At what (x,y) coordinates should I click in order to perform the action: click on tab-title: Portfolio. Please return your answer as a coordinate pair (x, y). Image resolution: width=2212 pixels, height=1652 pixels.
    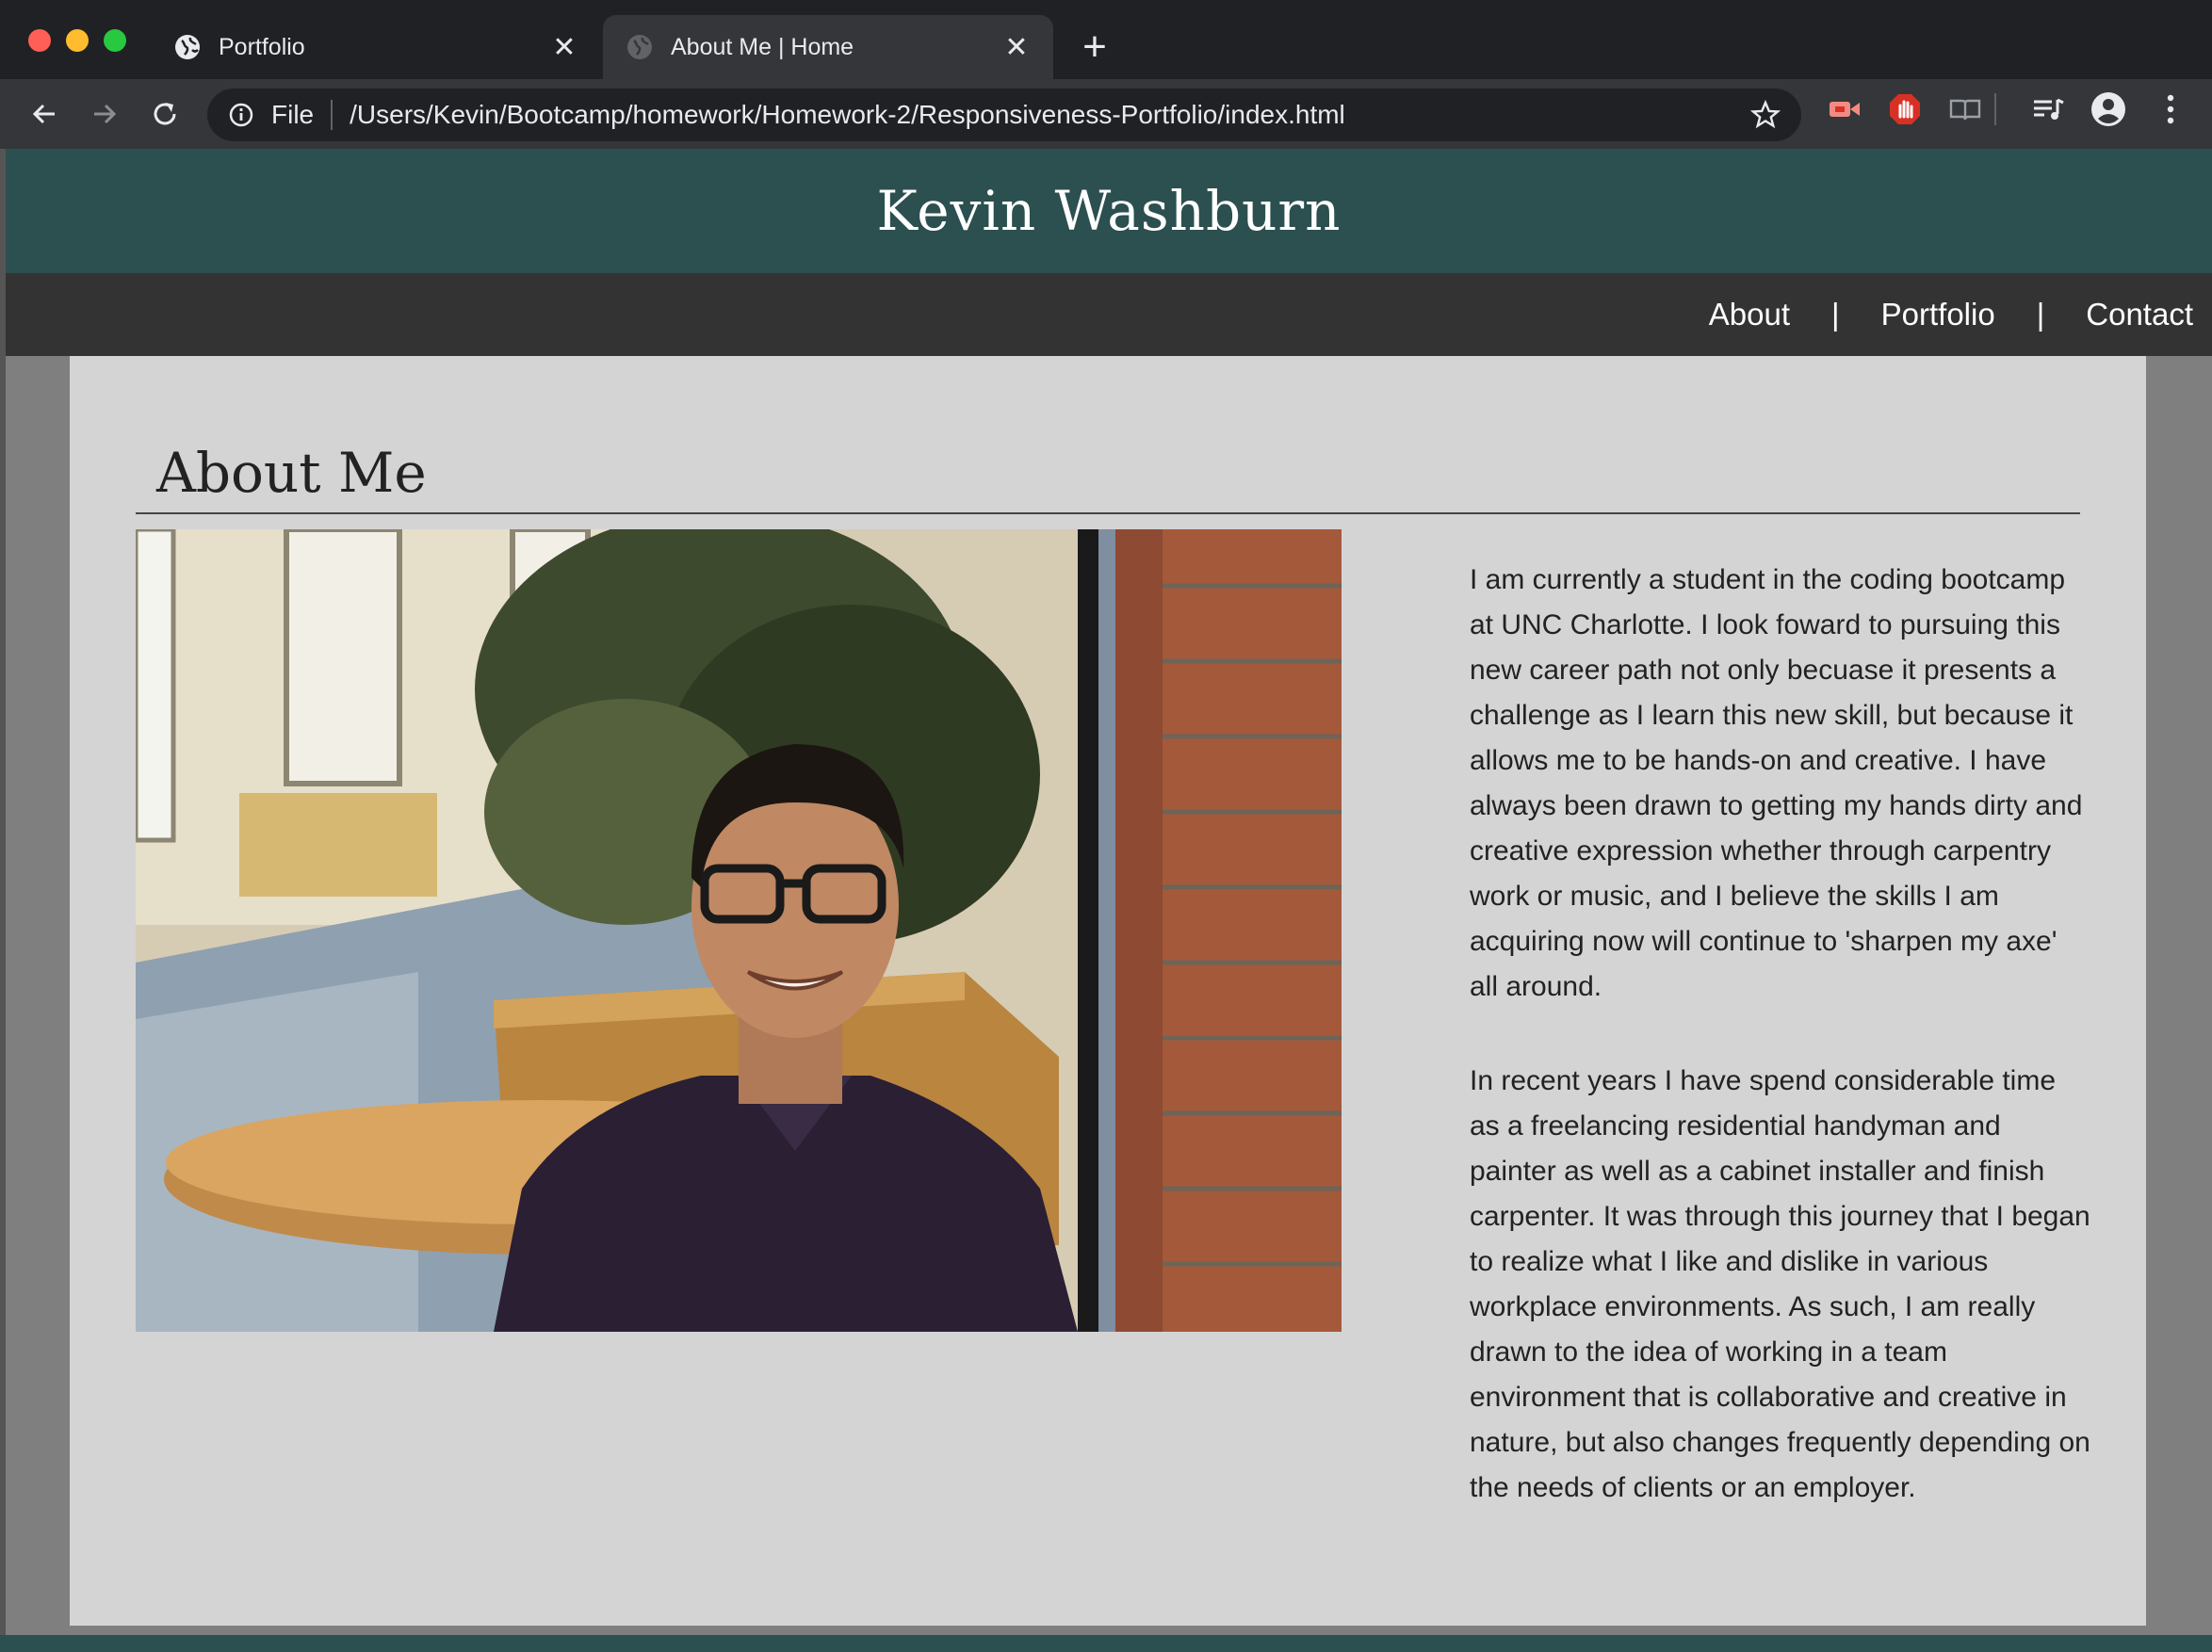
    Looking at the image, I should click on (262, 47).